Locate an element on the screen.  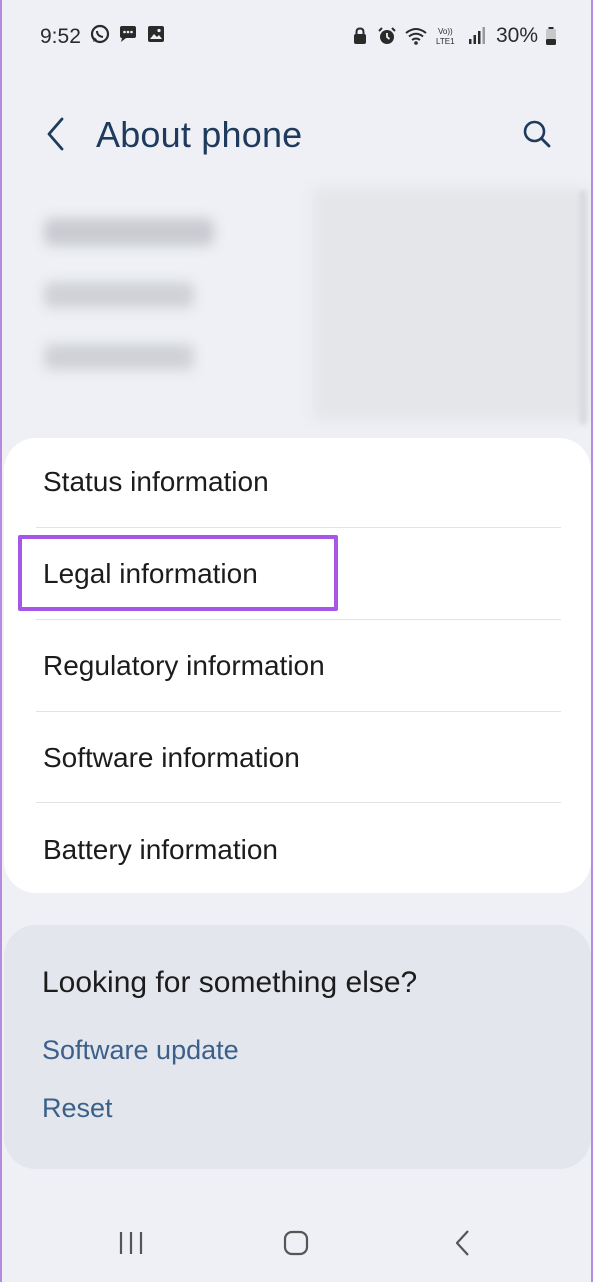
reset-link: Reset is located at coordinates (77, 1108).